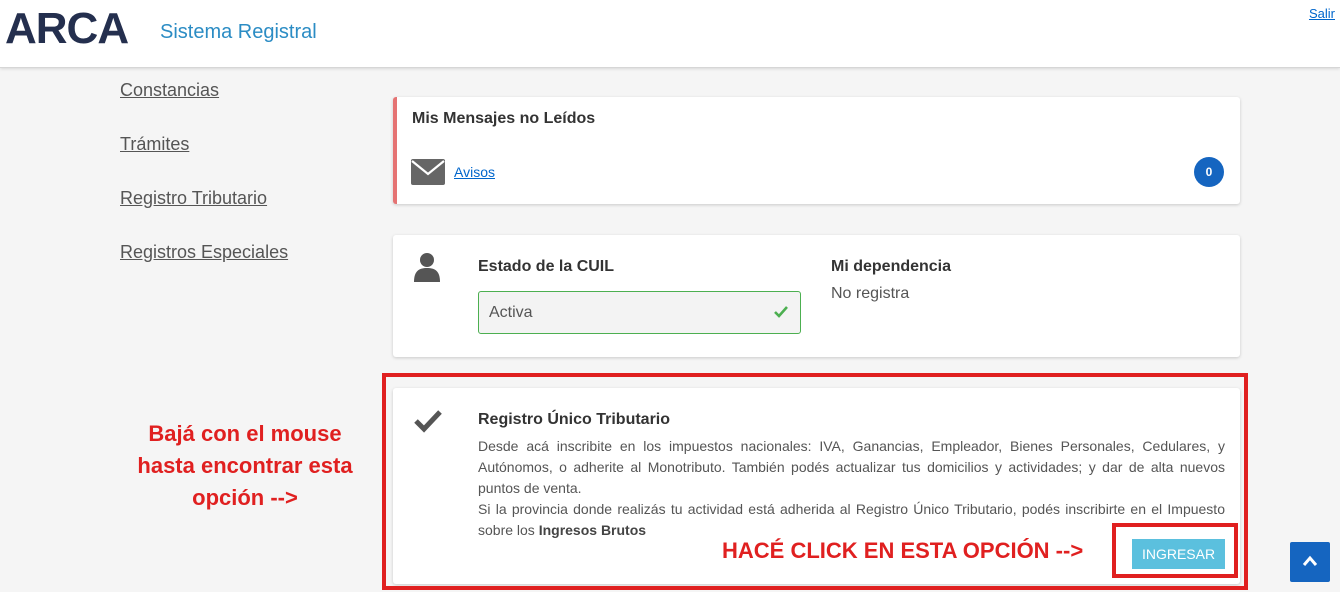 The width and height of the screenshot is (1340, 592). What do you see at coordinates (204, 269) in the screenshot?
I see `sidebar-item-registros-especiales: Registros Especiales` at bounding box center [204, 269].